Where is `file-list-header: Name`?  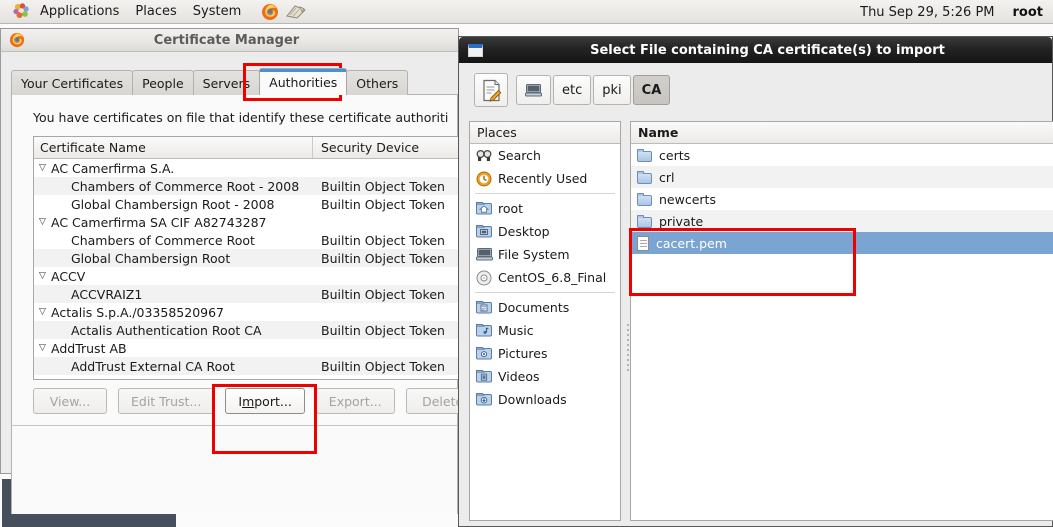
file-list-header: Name is located at coordinates (842, 133).